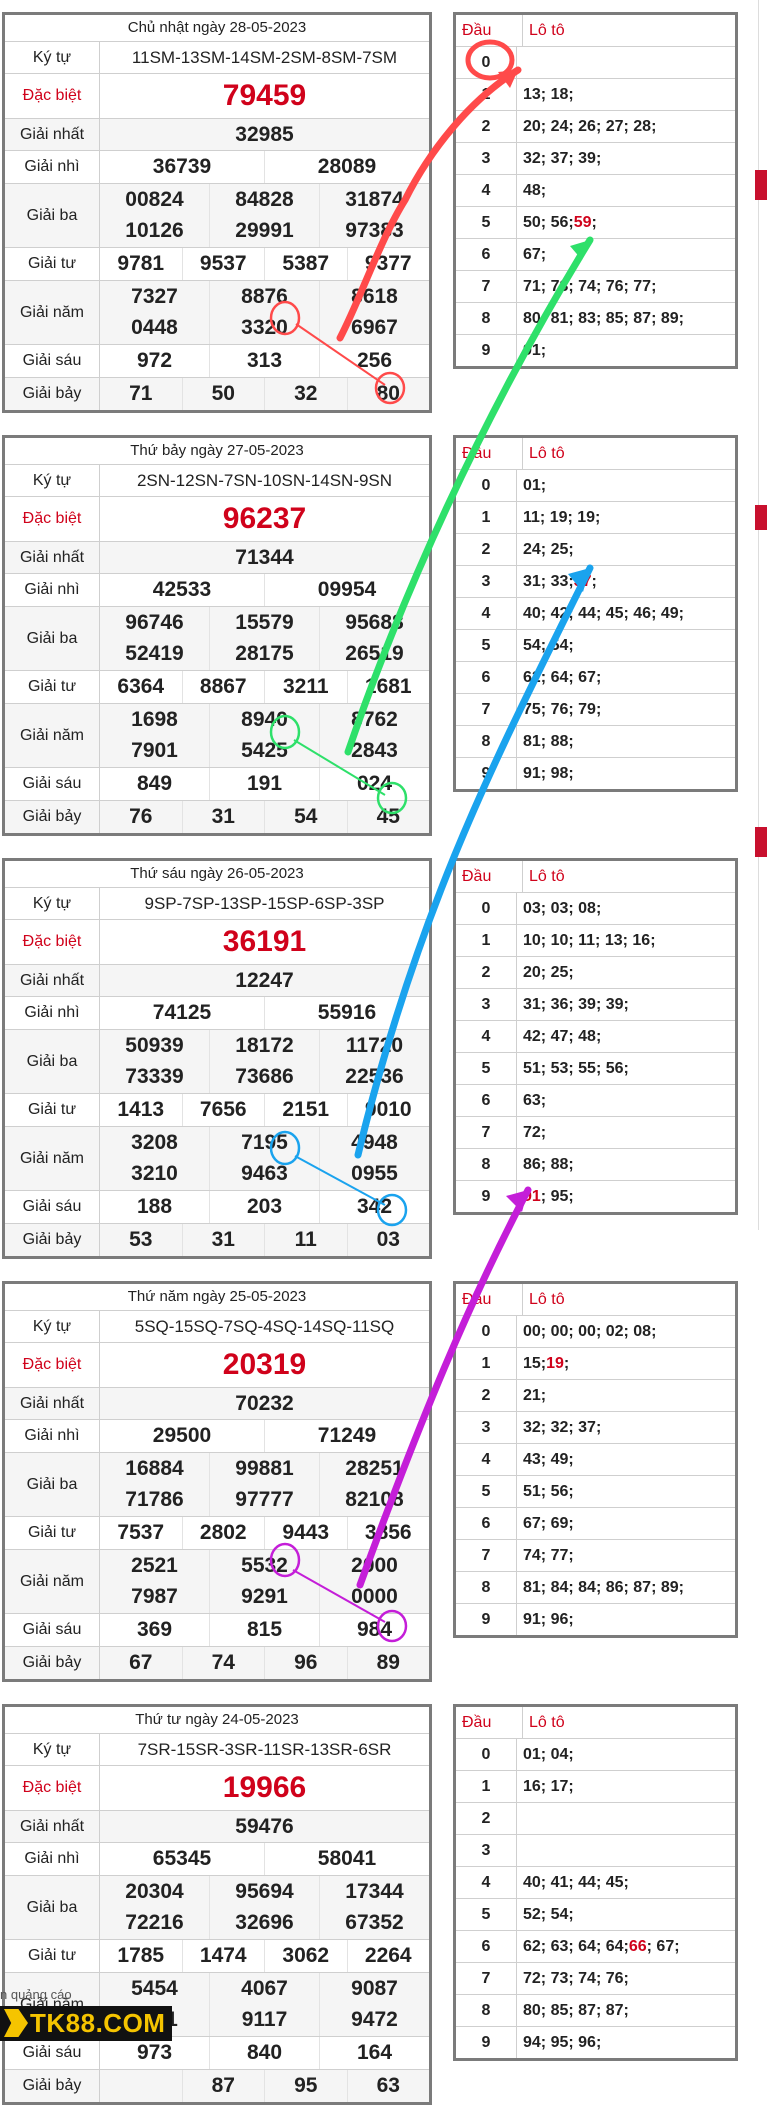  Describe the element at coordinates (626, 1914) in the screenshot. I see `loto-values: 52; 54;` at that location.